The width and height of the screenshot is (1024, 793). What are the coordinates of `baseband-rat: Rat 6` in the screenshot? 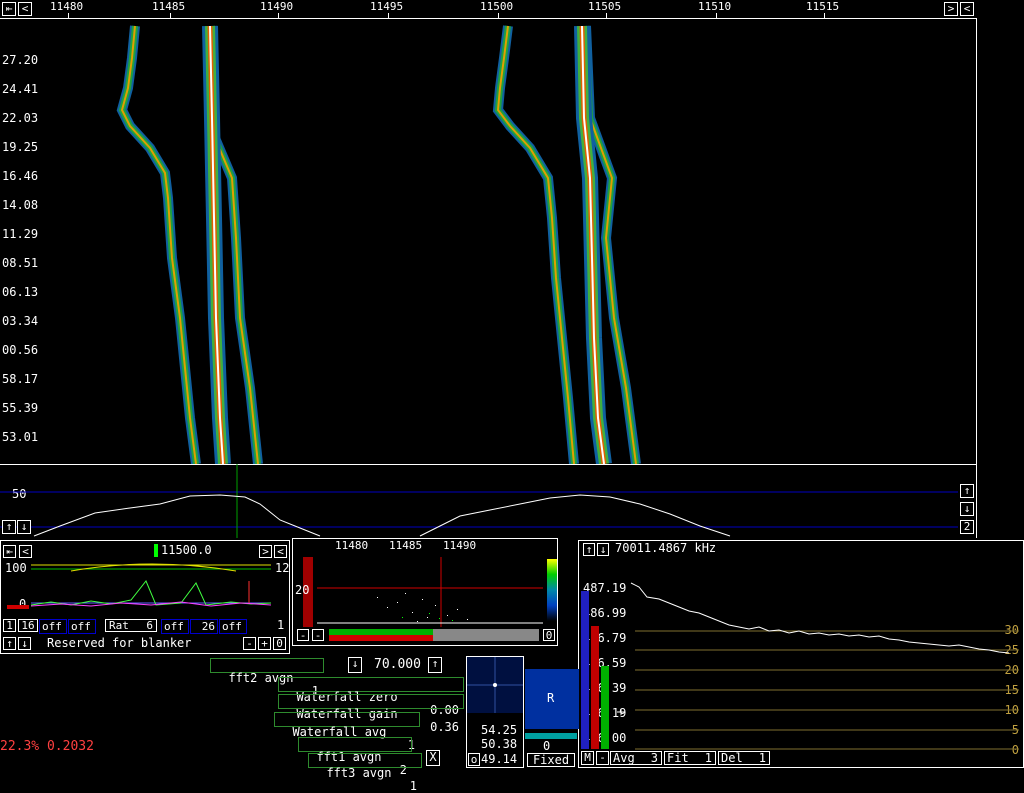 It's located at (131, 625).